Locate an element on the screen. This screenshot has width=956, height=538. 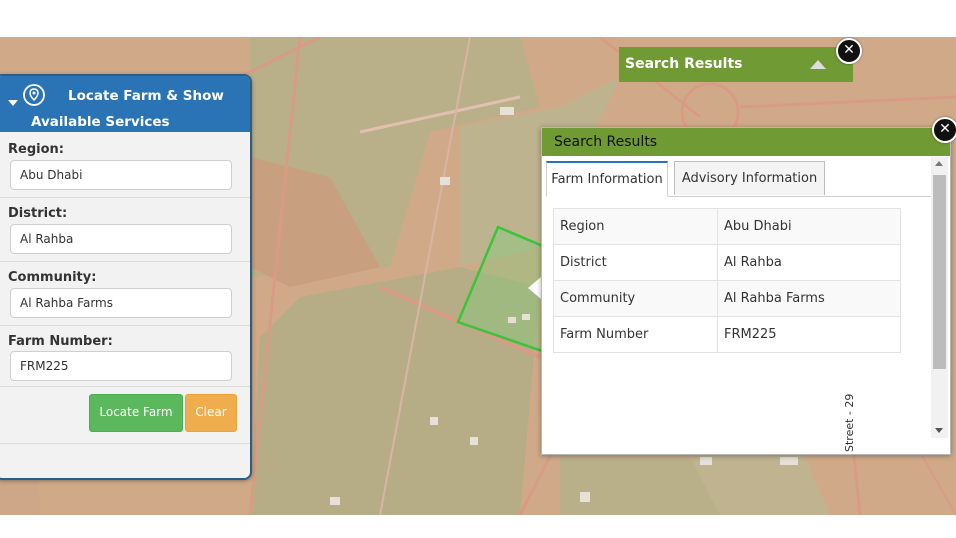
region-label: Region: is located at coordinates (36, 149).